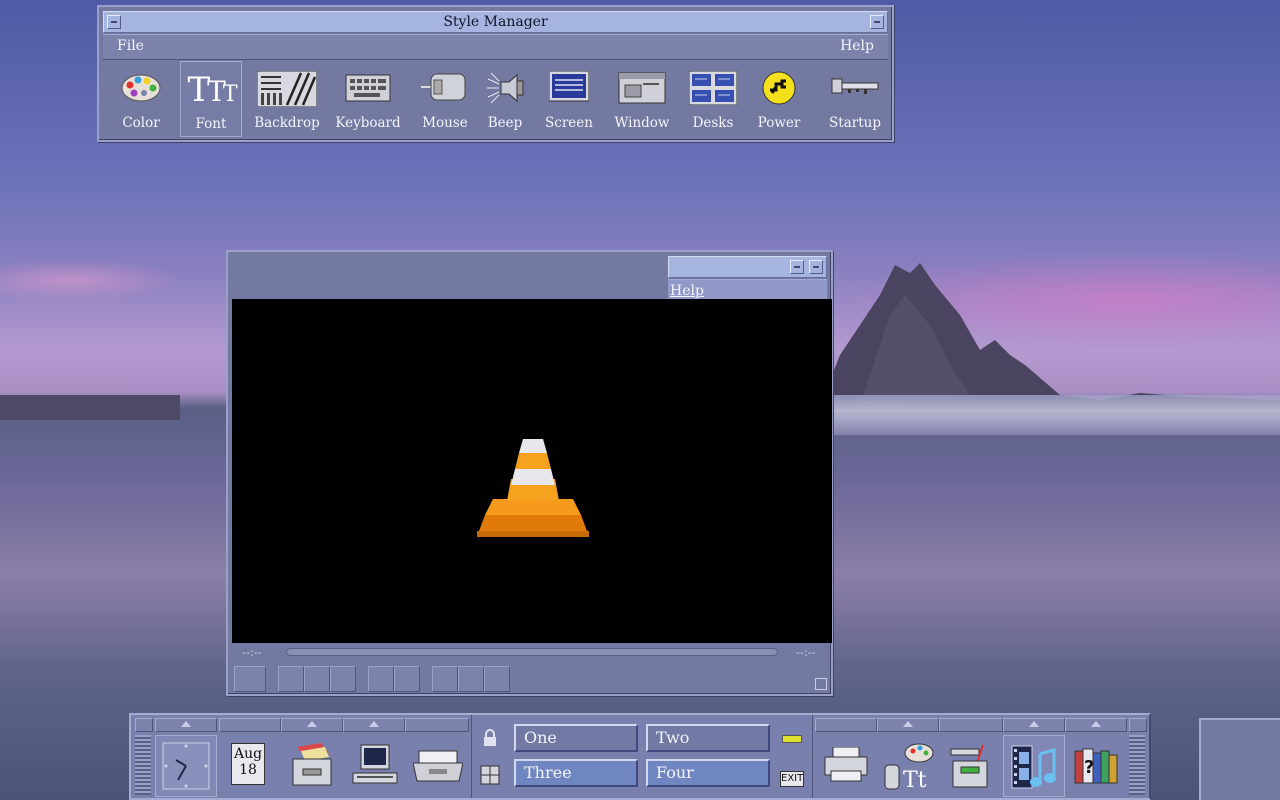 This screenshot has height=800, width=1280. I want to click on clock-slot, so click(186, 766).